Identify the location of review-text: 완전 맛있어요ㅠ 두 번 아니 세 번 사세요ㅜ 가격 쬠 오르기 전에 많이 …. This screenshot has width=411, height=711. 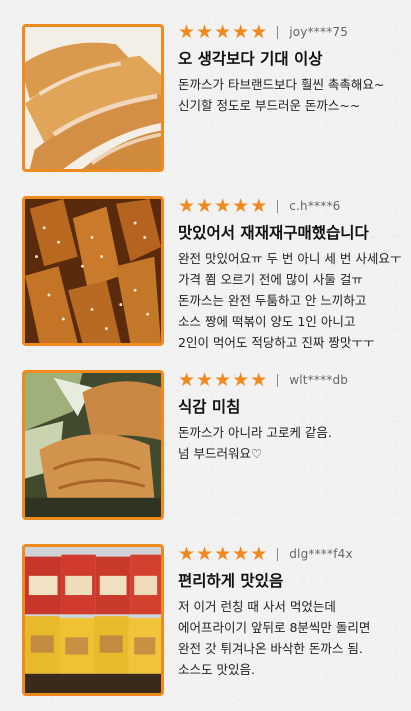
(293, 300).